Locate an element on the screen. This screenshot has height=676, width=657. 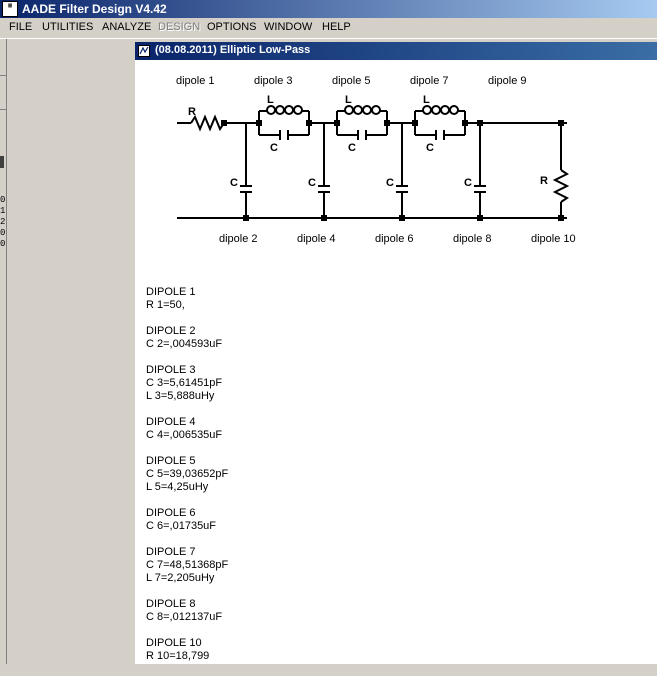
dipole-value: C 7=48,51368pF is located at coordinates (187, 565).